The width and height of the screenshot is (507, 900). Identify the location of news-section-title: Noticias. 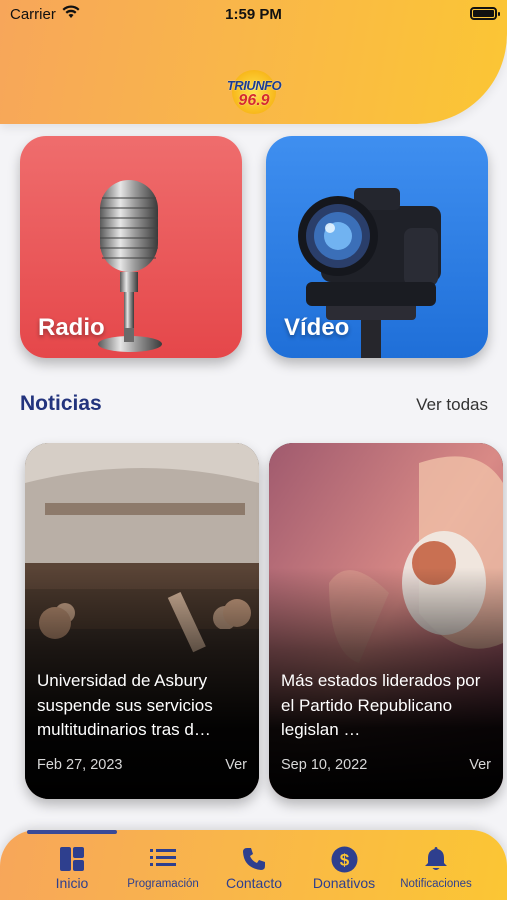
(61, 403).